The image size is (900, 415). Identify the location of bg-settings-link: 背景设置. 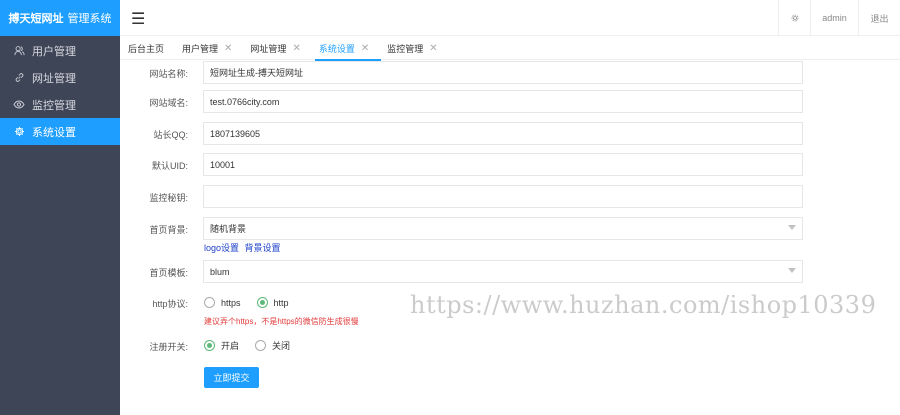
(263, 248).